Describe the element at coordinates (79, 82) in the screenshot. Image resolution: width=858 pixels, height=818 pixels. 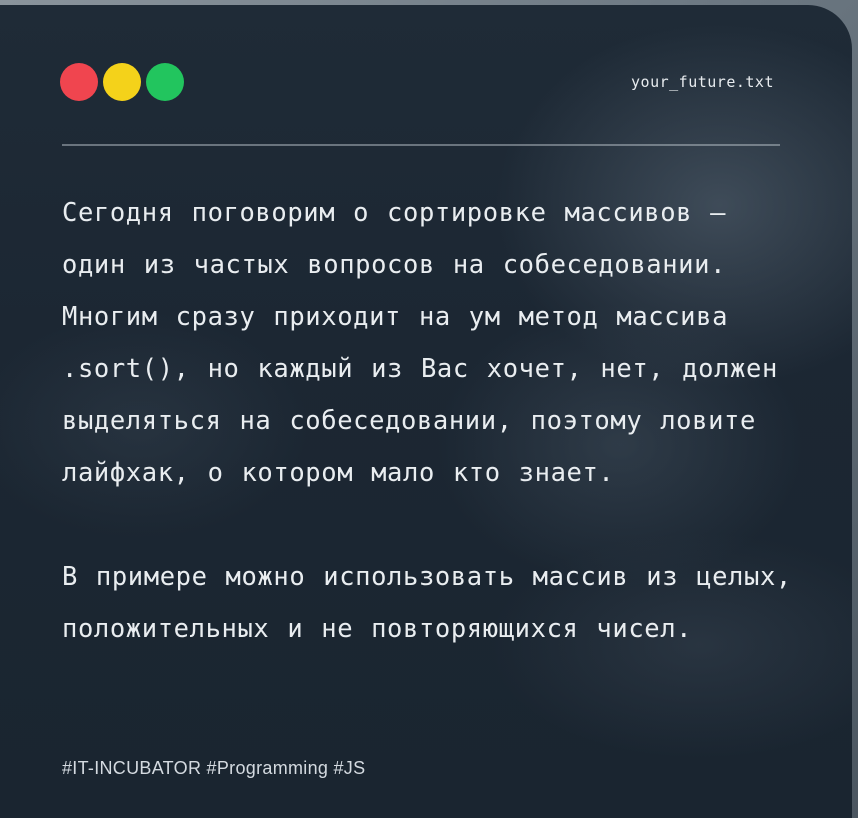
I see `close-dot-icon` at that location.